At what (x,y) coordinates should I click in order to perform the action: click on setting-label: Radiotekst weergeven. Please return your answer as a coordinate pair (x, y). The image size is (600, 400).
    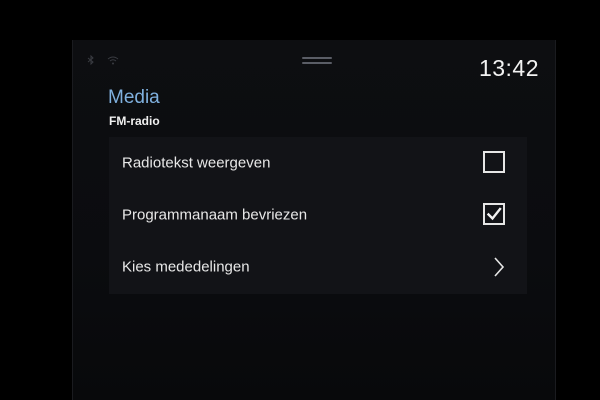
    Looking at the image, I should click on (196, 163).